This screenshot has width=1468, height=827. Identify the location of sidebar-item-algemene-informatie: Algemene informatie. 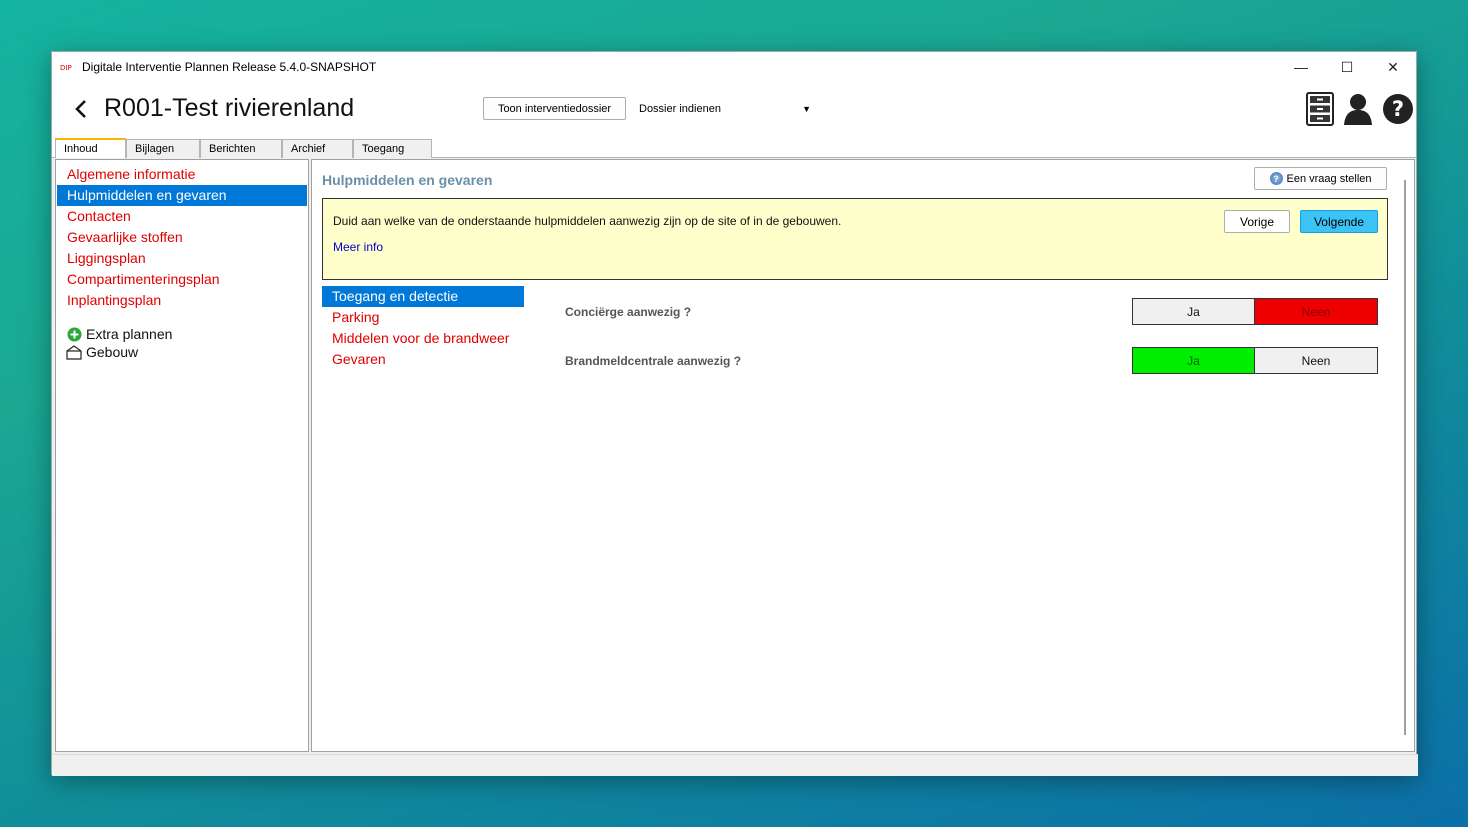
(182, 174).